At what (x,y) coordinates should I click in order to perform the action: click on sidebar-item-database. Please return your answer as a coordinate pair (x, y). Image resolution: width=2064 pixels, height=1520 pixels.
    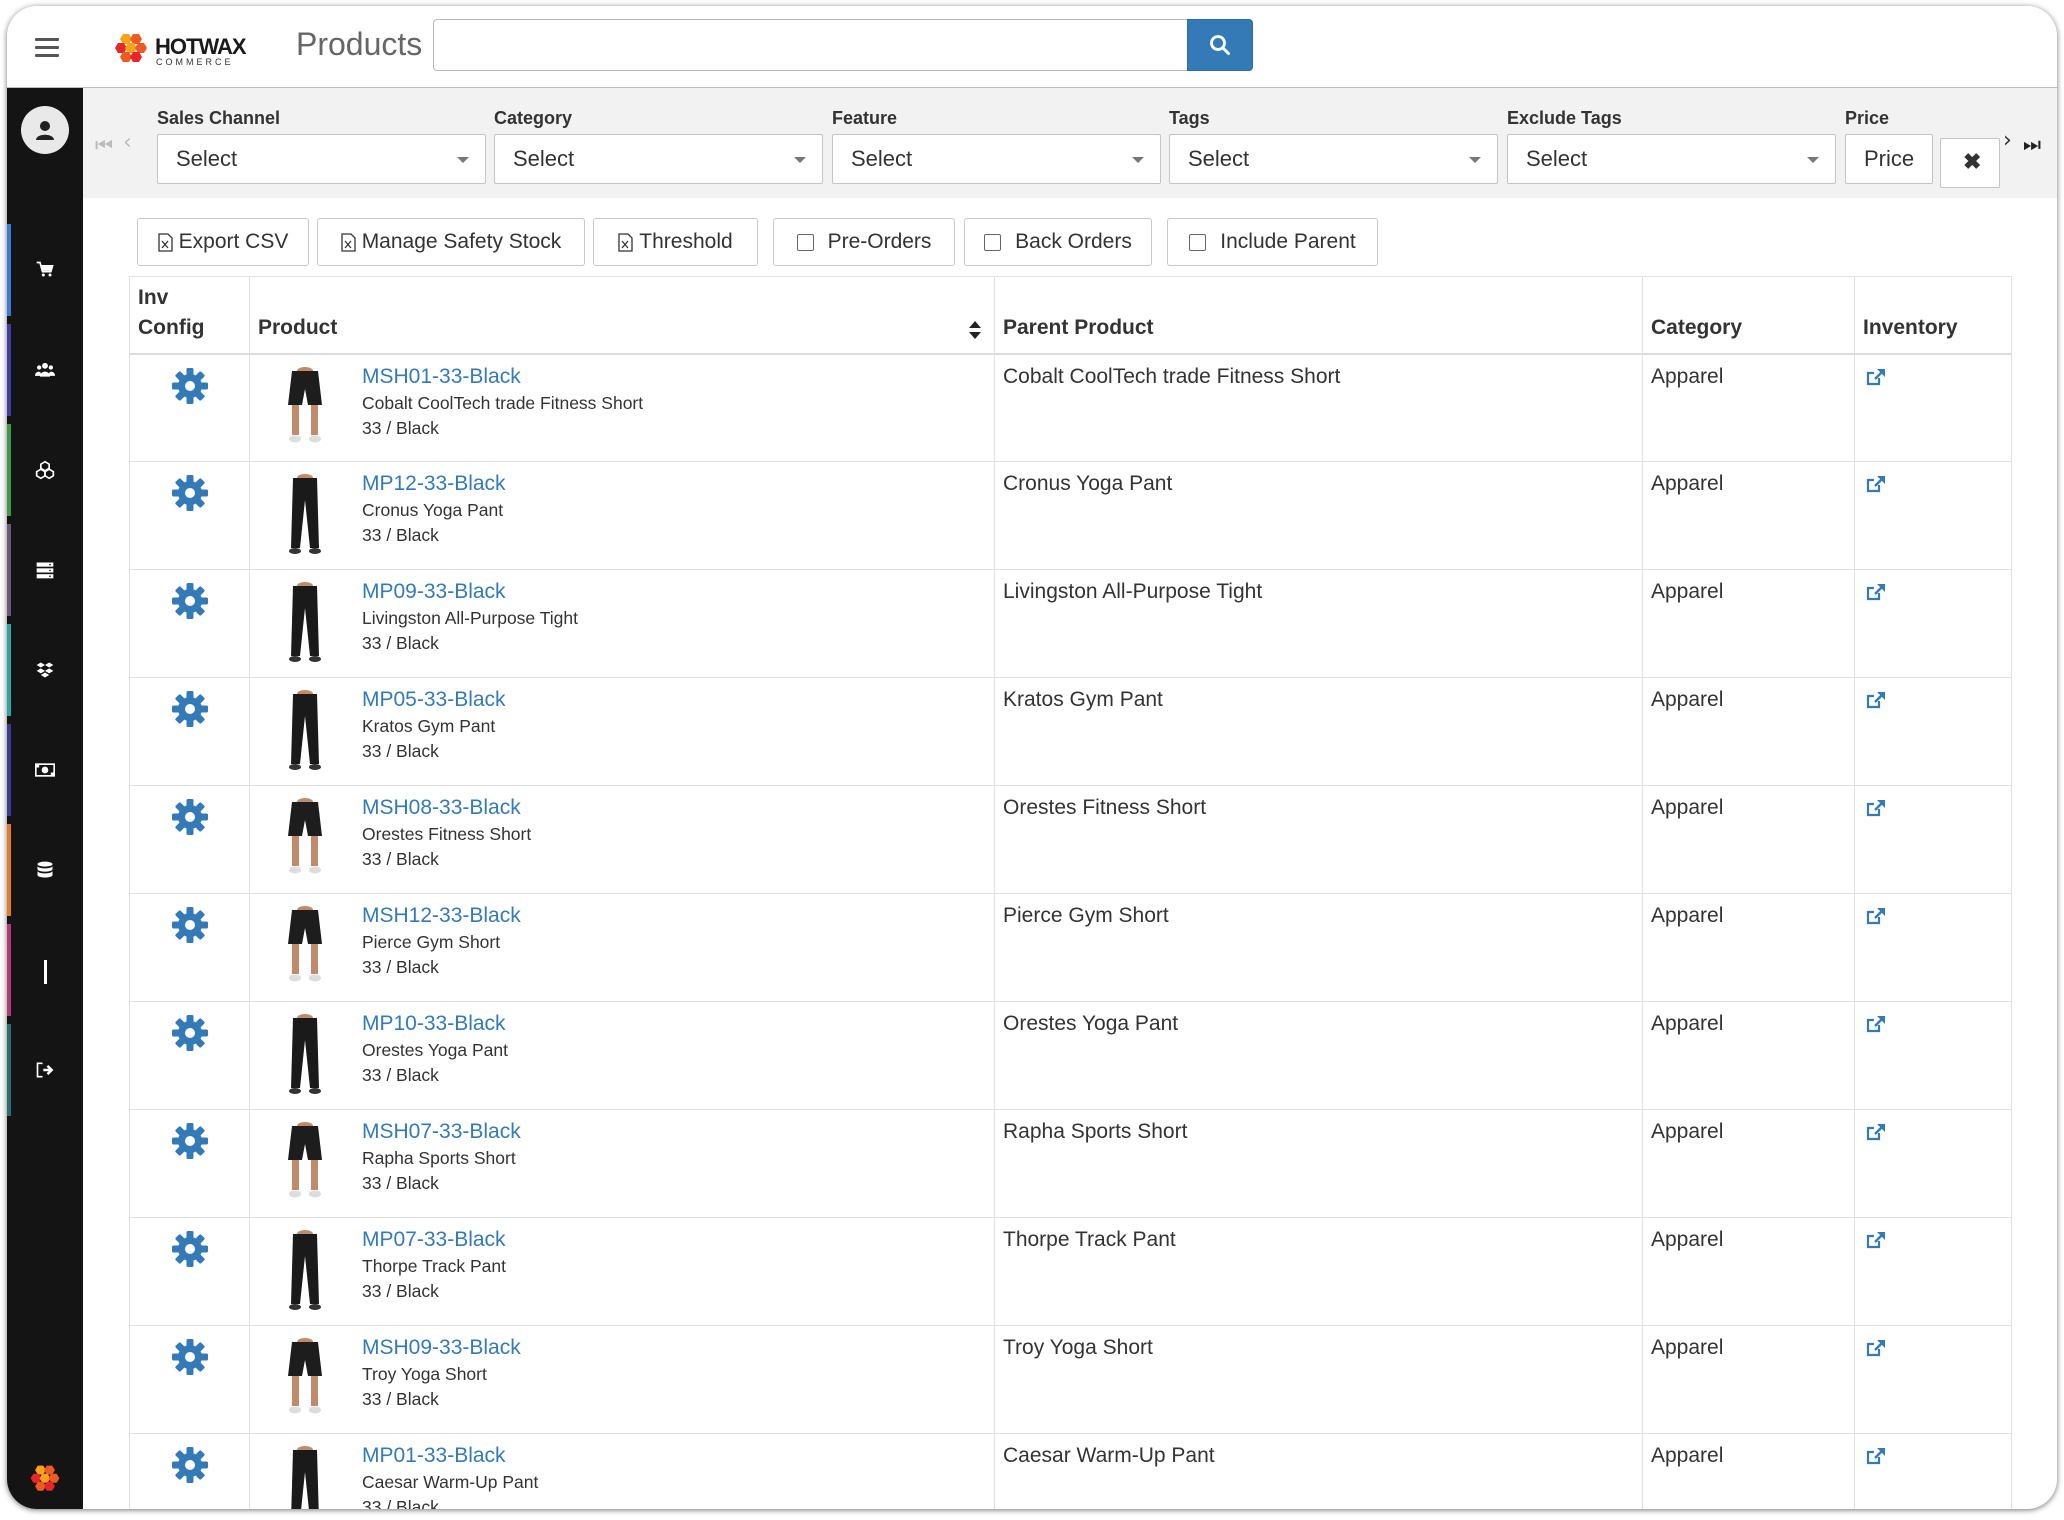
    Looking at the image, I should click on (45, 870).